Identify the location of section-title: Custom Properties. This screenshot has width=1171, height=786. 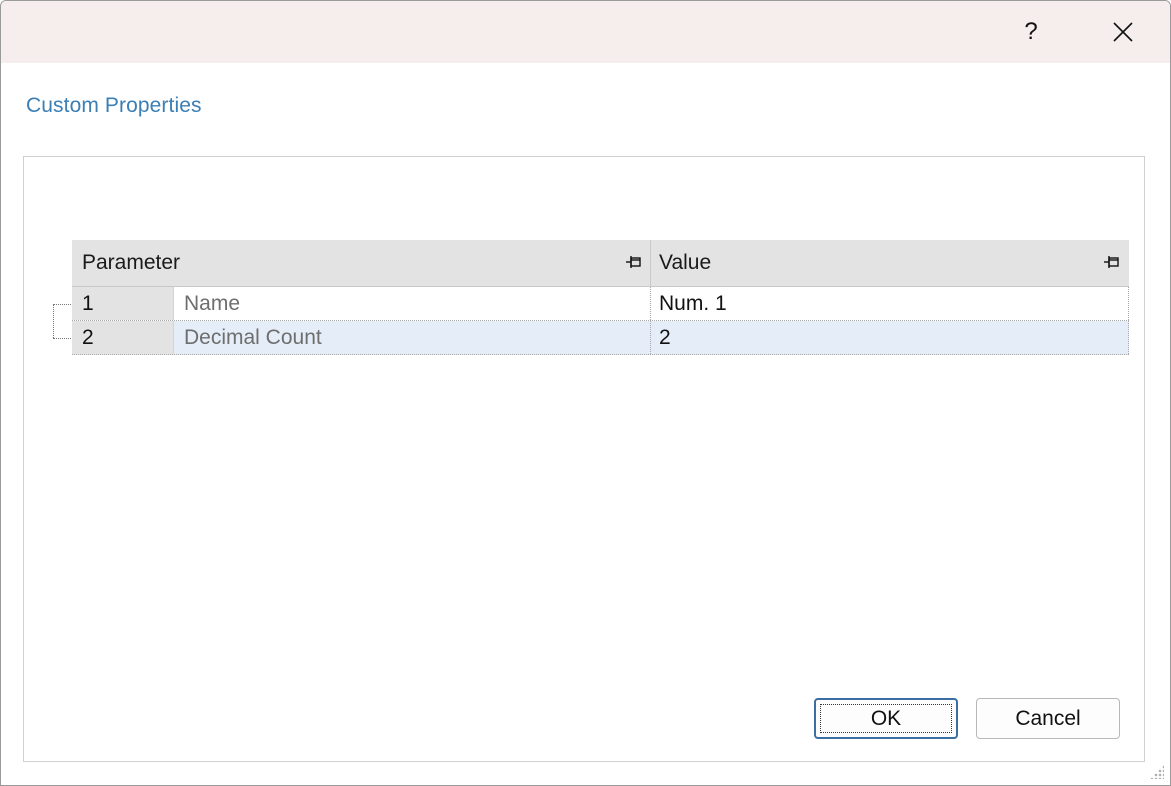
(114, 105).